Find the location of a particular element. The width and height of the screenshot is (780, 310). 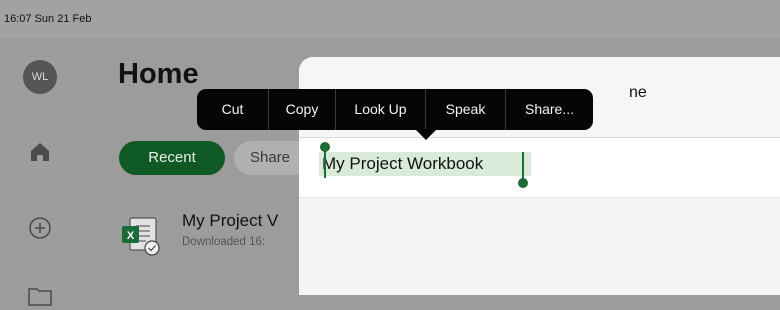

recent-file-meta: Downloaded 16: is located at coordinates (224, 242).